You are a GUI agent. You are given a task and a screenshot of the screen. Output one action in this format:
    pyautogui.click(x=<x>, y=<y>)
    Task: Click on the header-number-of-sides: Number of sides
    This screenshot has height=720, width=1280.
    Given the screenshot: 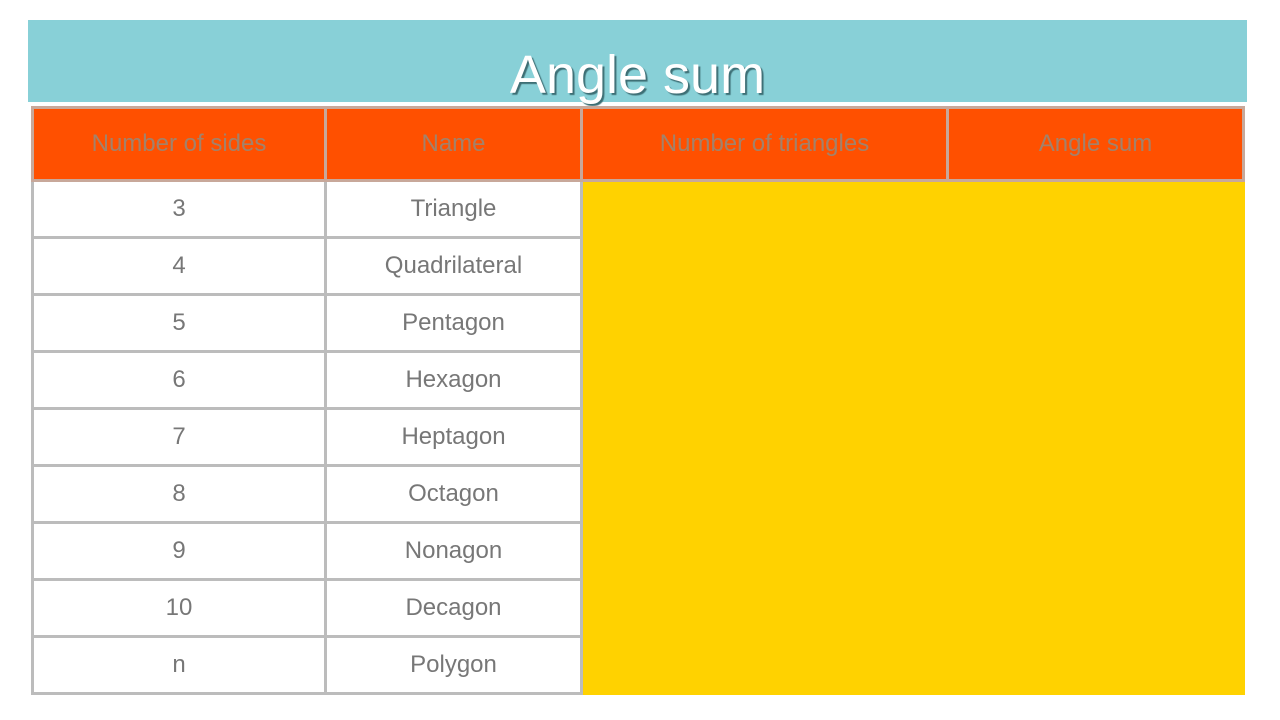 What is the action you would take?
    pyautogui.click(x=179, y=144)
    